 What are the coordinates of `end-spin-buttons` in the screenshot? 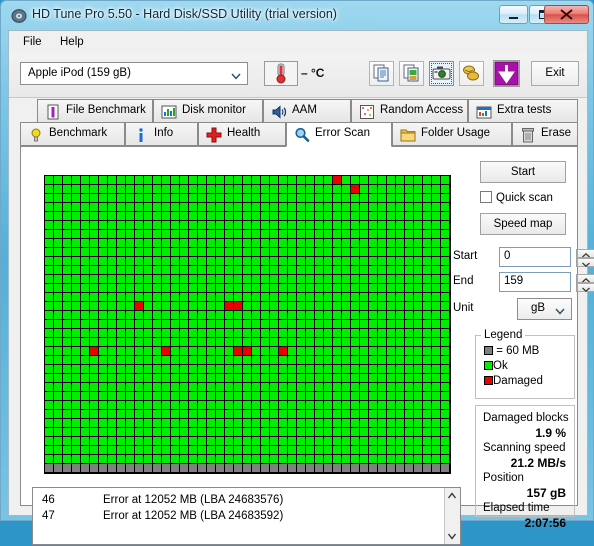 It's located at (585, 283).